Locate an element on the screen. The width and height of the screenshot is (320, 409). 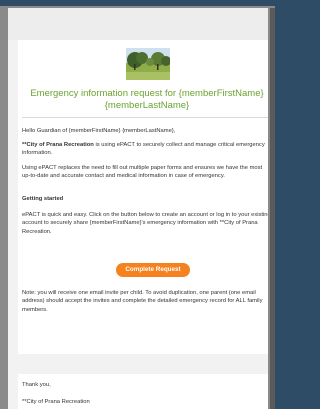
scrollbar is located at coordinates (272, 208).